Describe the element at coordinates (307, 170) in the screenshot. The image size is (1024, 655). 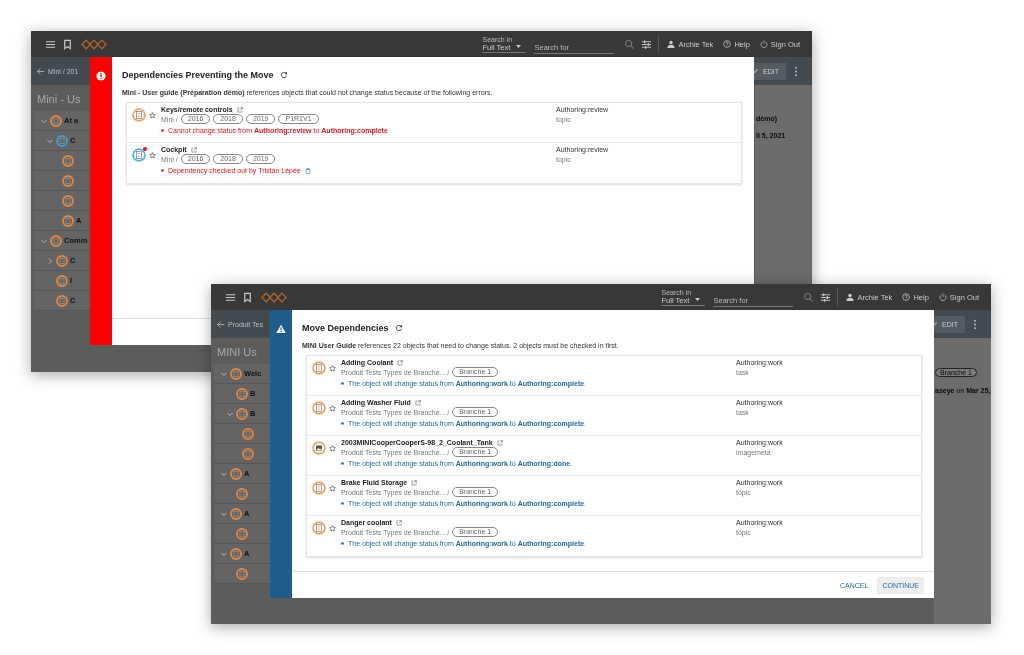
I see `clipboard-icon` at that location.